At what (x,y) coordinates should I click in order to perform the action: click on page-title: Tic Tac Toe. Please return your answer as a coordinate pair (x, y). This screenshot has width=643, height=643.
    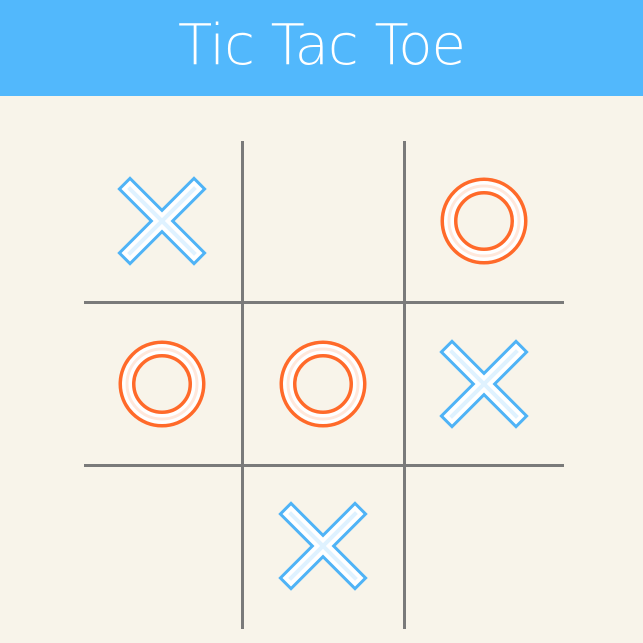
    Looking at the image, I should click on (322, 45).